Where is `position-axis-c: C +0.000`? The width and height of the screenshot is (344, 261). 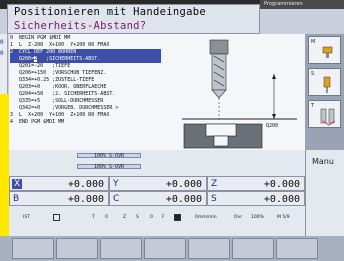
position-axis-c: C +0.000 is located at coordinates (158, 198).